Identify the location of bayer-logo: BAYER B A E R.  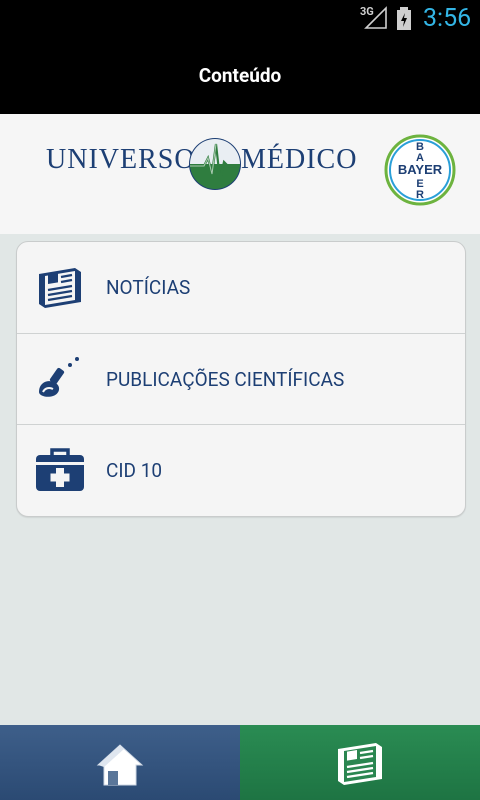
(420, 170).